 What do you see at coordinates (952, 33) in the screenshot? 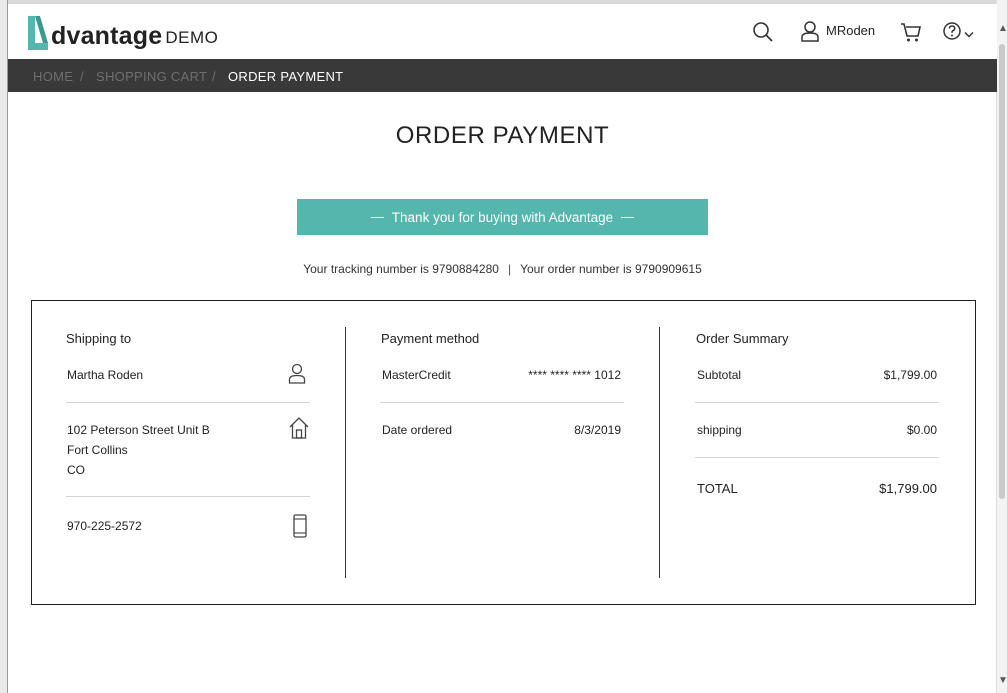
I see `help-icon` at bounding box center [952, 33].